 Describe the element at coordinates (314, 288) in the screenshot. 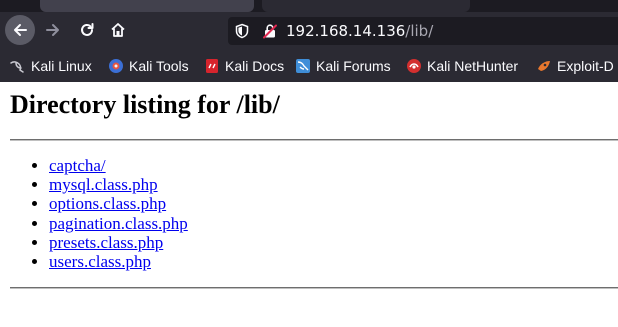

I see `bottom-divider` at that location.